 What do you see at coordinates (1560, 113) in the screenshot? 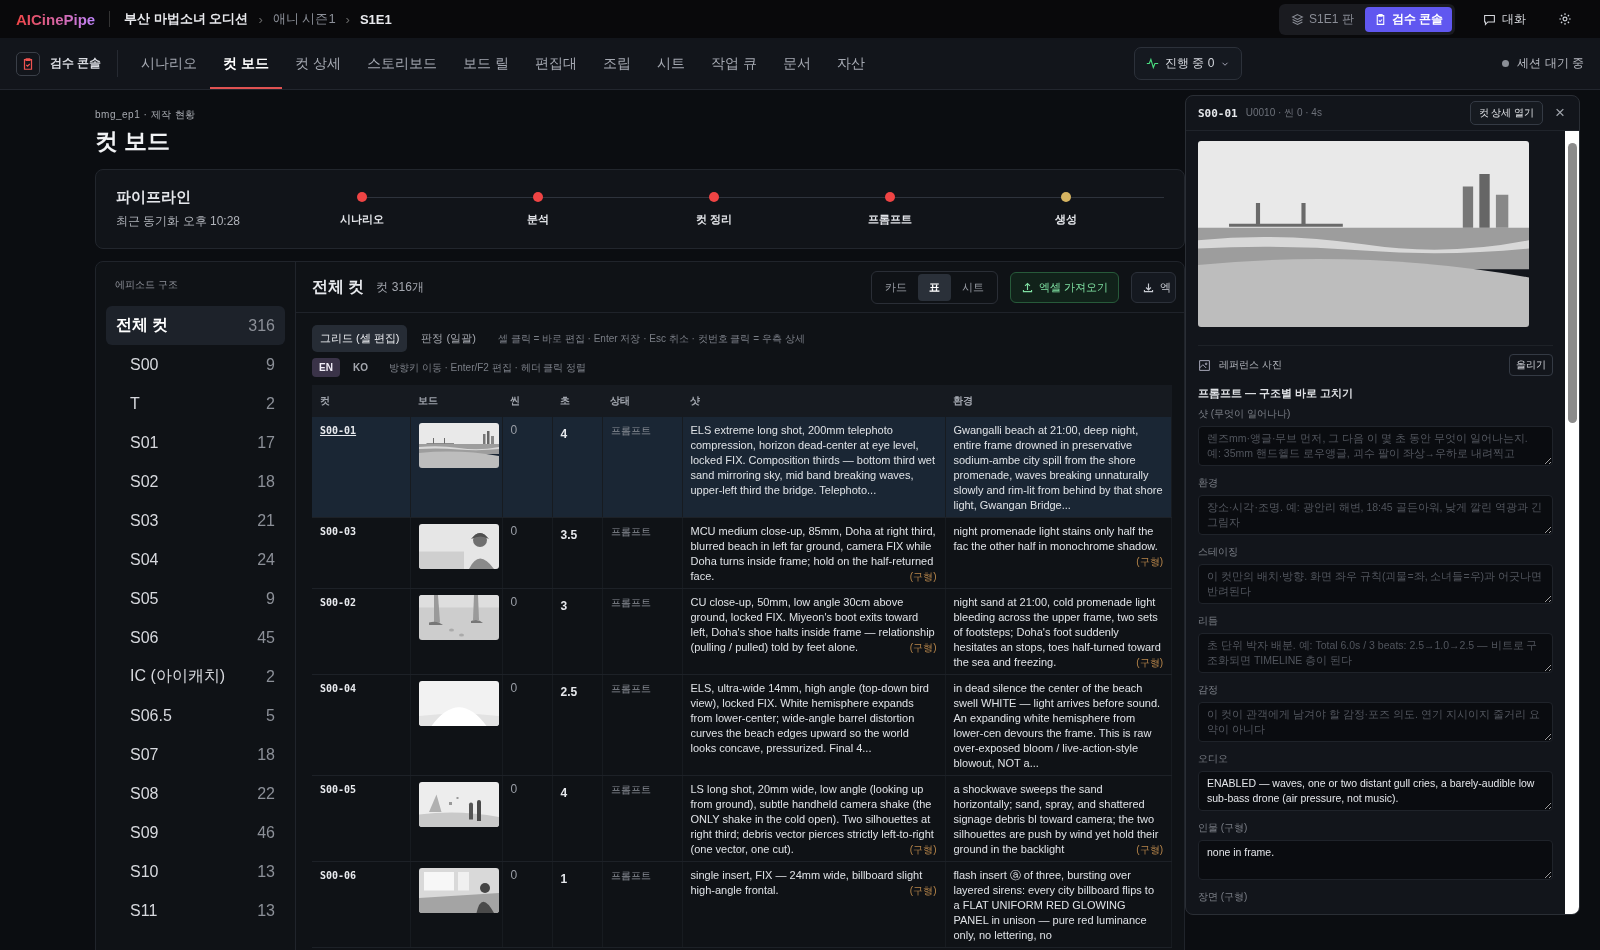
I see `close-button: ×` at bounding box center [1560, 113].